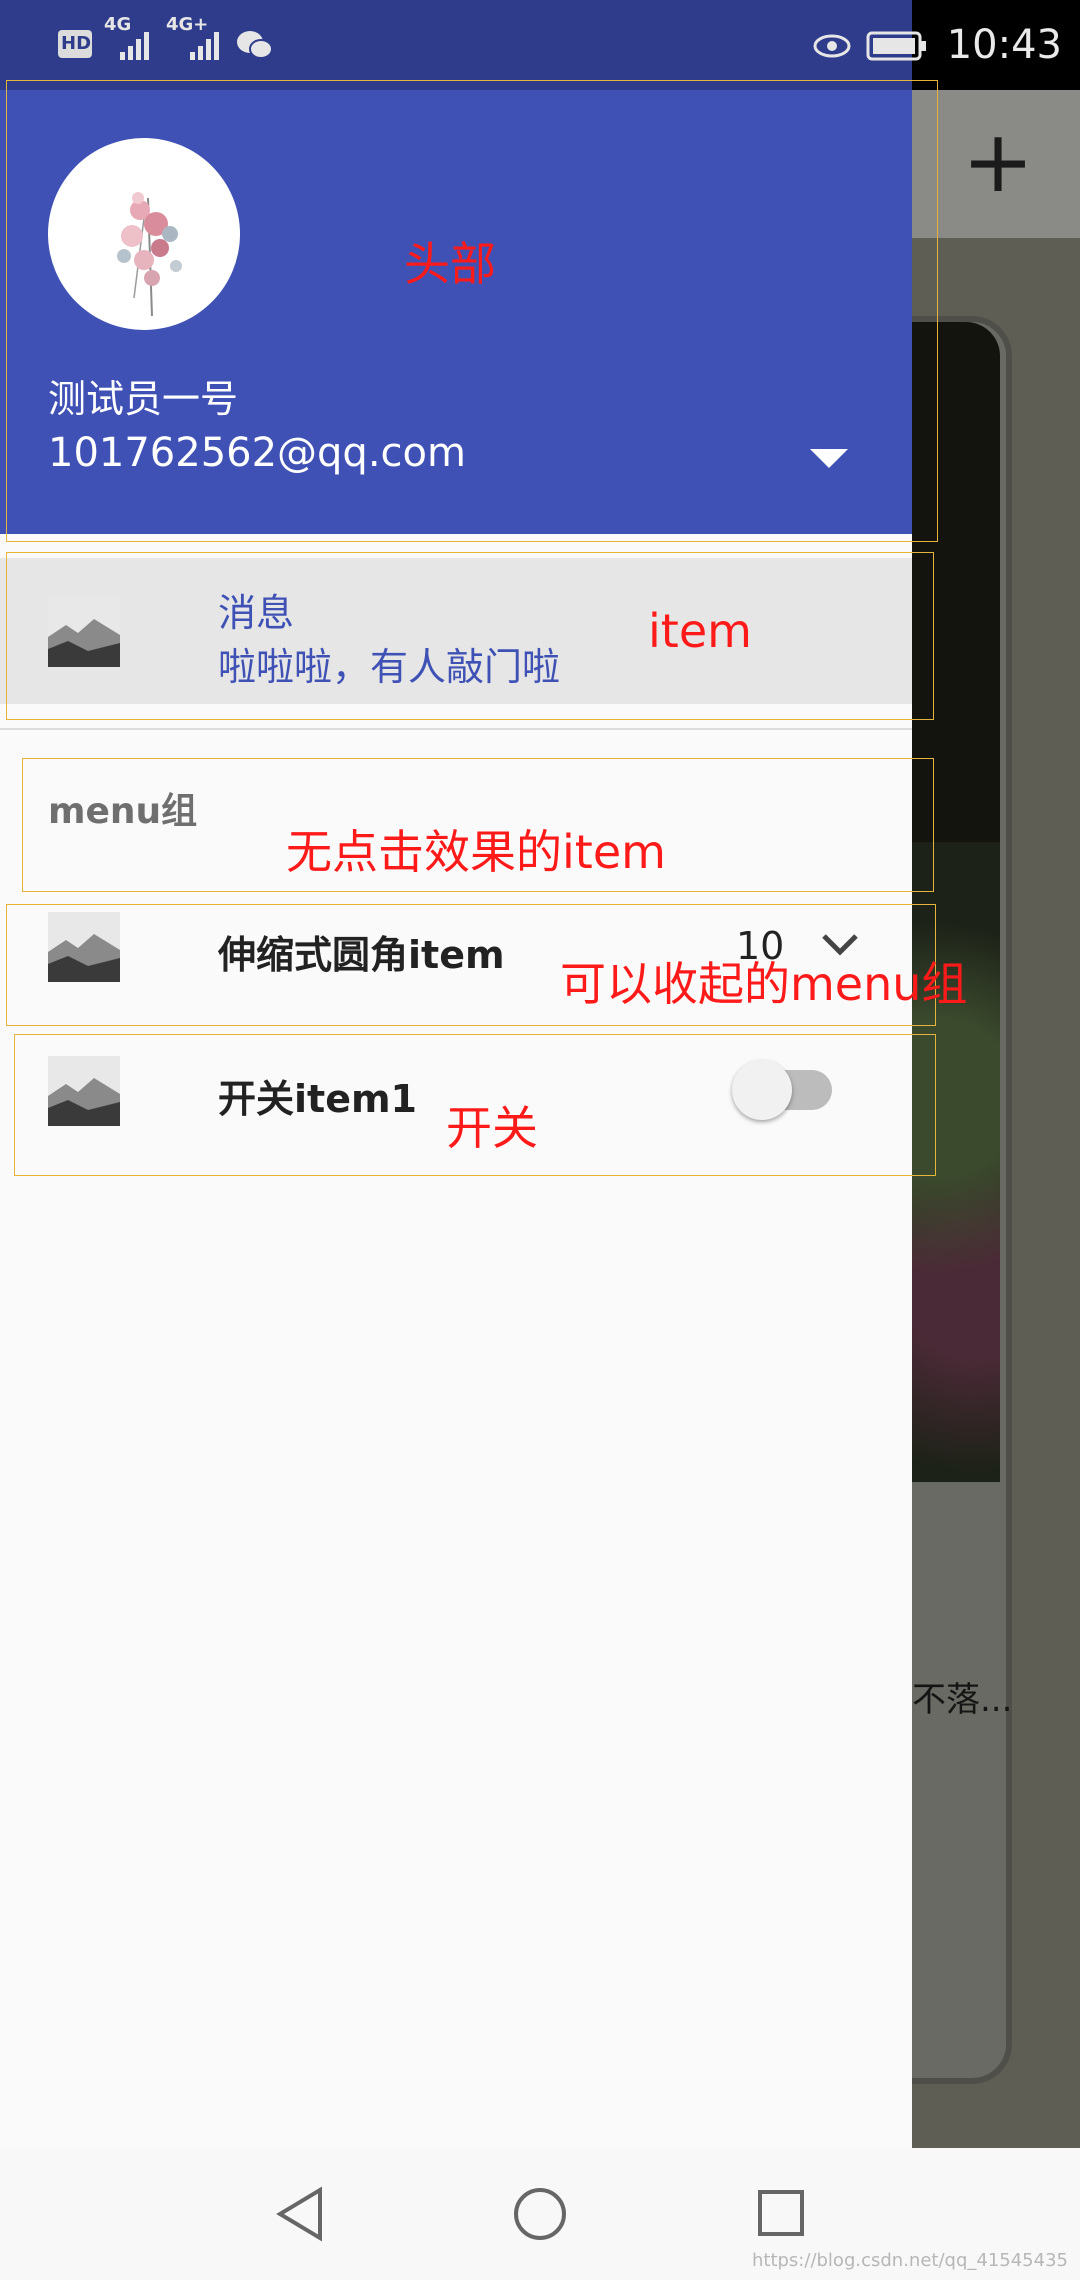 This screenshot has width=1080, height=2280. I want to click on hd-icon: HD, so click(75, 44).